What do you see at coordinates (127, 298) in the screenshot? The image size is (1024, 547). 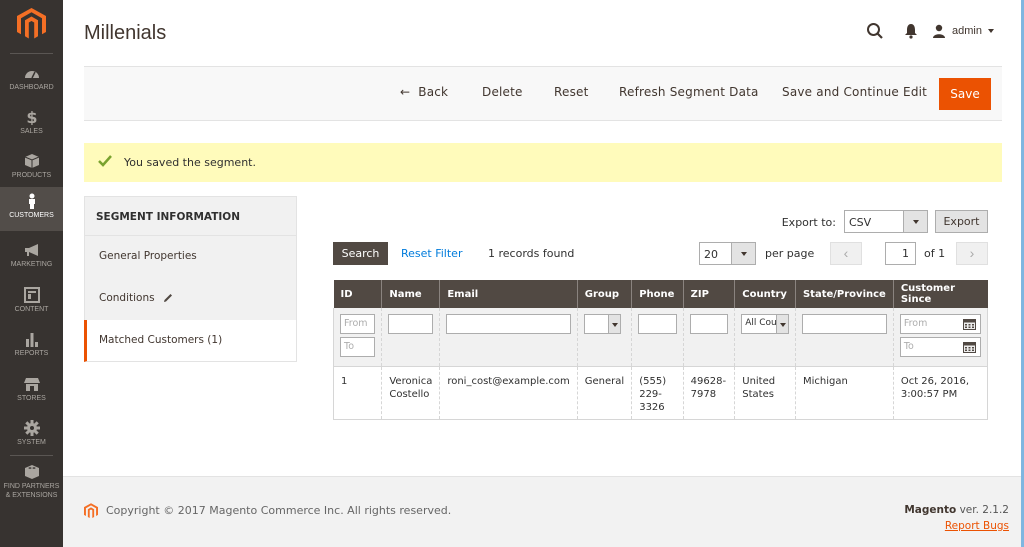 I see `tab-label: Conditions` at bounding box center [127, 298].